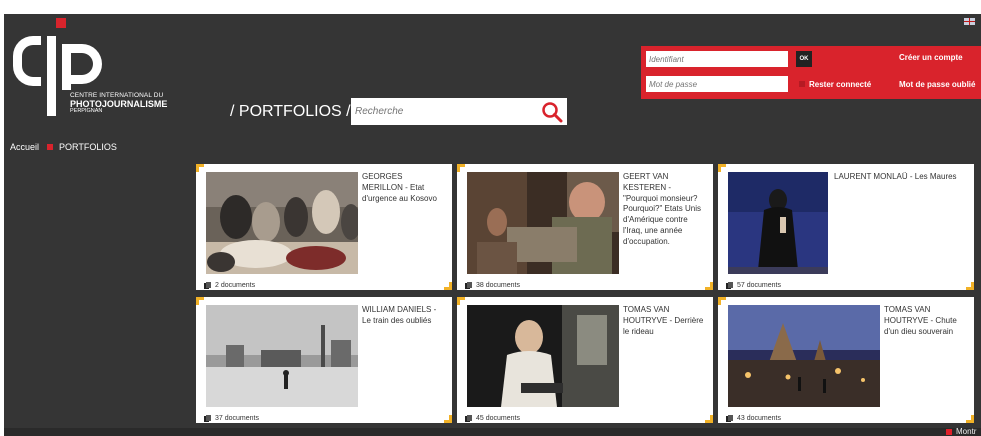 This screenshot has width=981, height=436. I want to click on documents-count: 45 documents, so click(492, 418).